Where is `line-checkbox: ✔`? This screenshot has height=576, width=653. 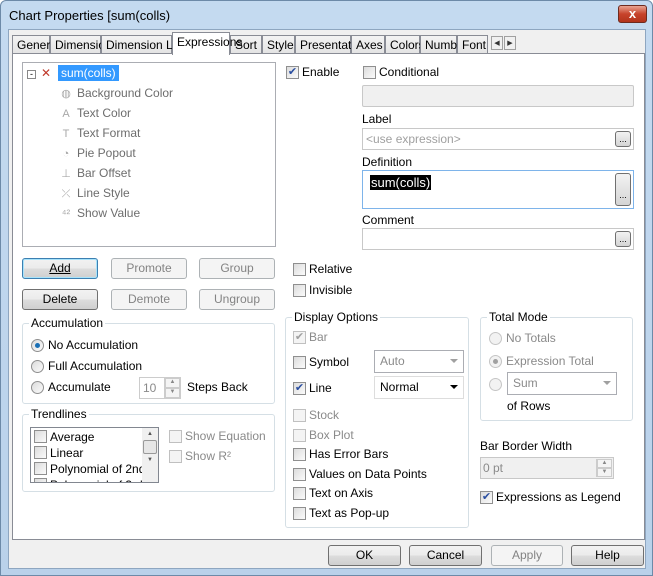
line-checkbox: ✔ is located at coordinates (299, 388).